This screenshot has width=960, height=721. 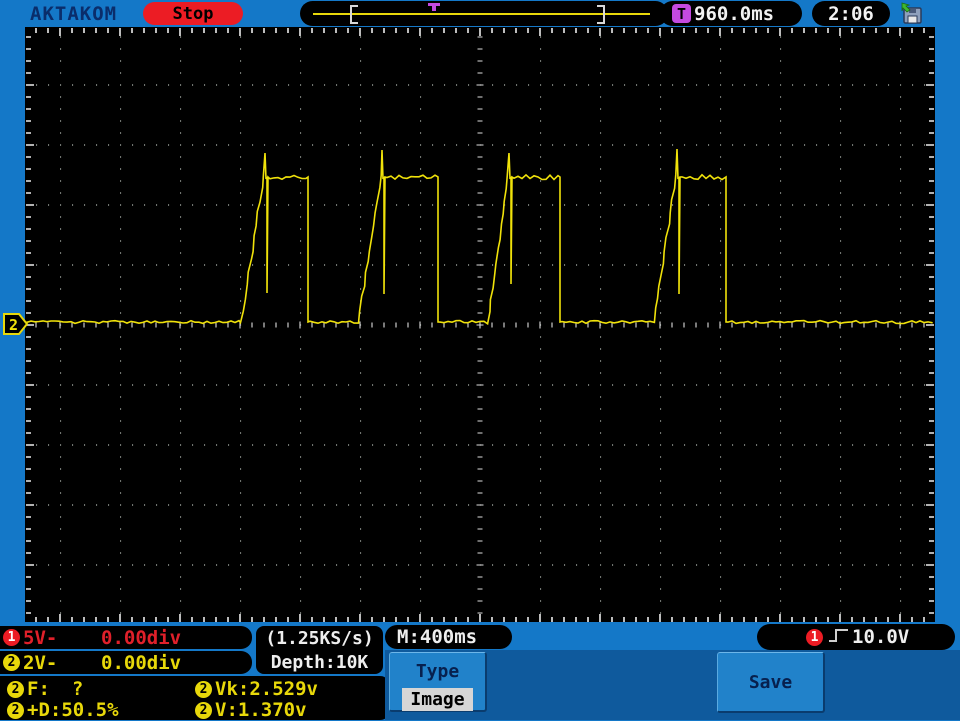 I want to click on measurement-value: ?, so click(x=77, y=689).